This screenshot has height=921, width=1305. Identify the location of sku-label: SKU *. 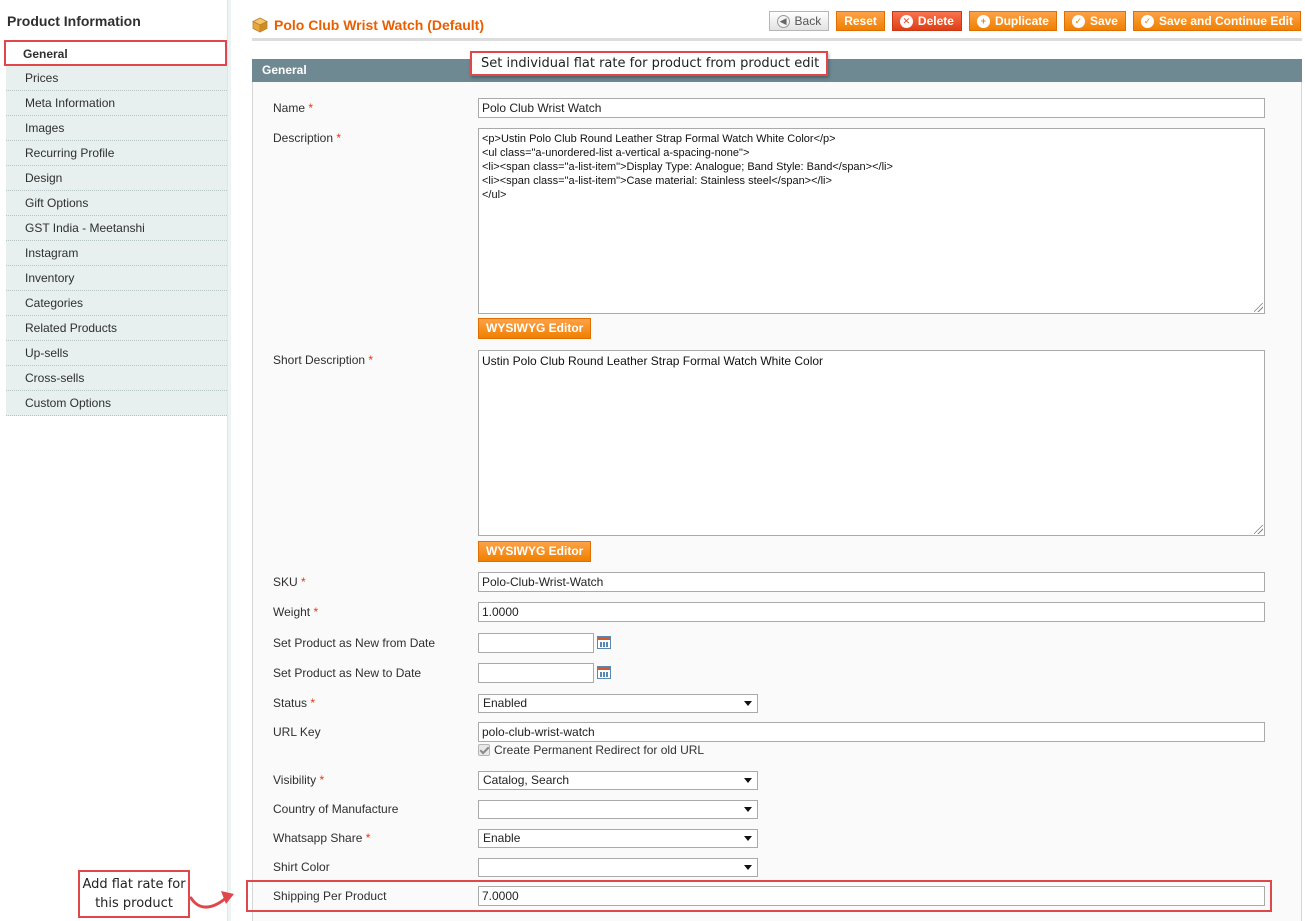
(289, 582).